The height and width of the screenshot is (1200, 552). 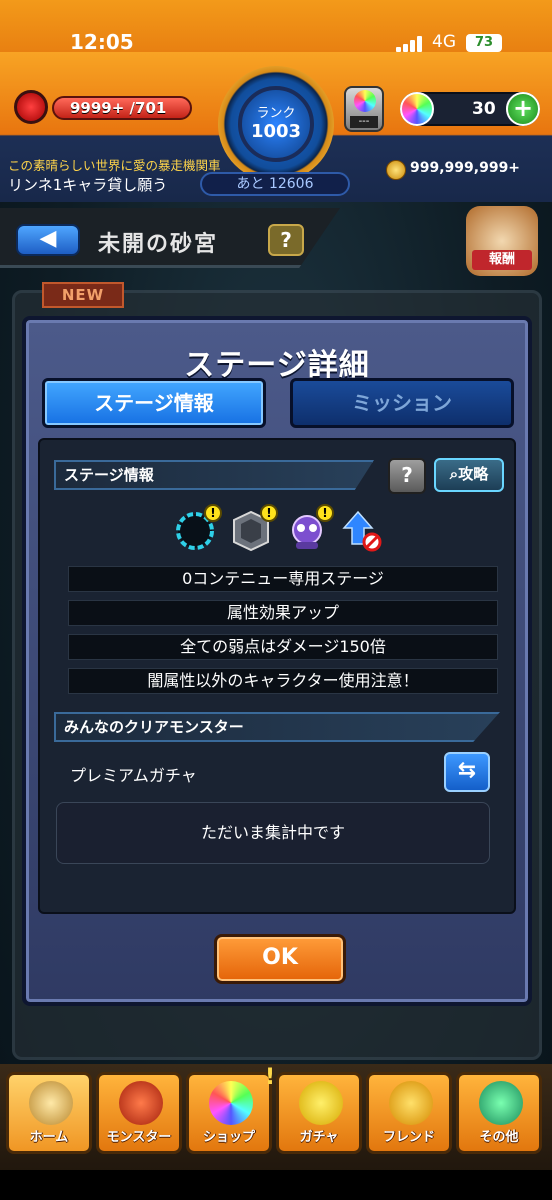 I want to click on block-icon: !, so click(x=254, y=528).